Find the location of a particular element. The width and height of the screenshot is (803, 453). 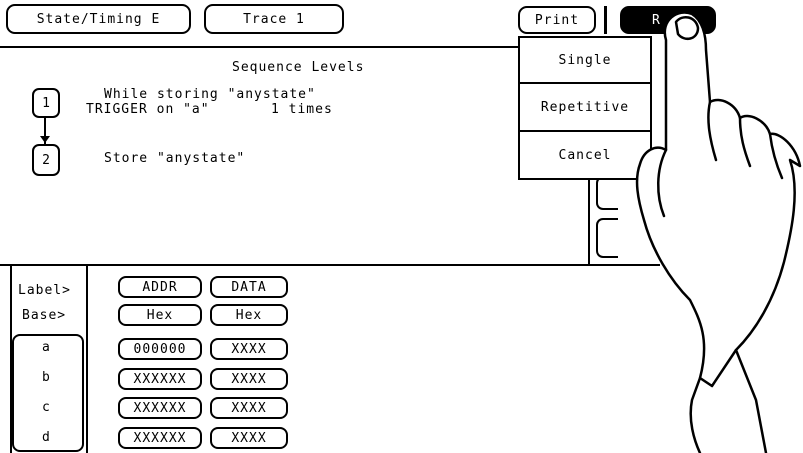

term-name: a is located at coordinates (46, 347).